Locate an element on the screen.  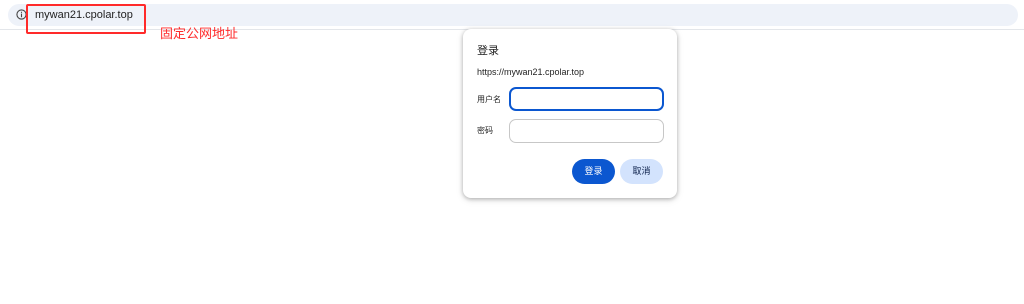
dialog-title: 登录 is located at coordinates (488, 51).